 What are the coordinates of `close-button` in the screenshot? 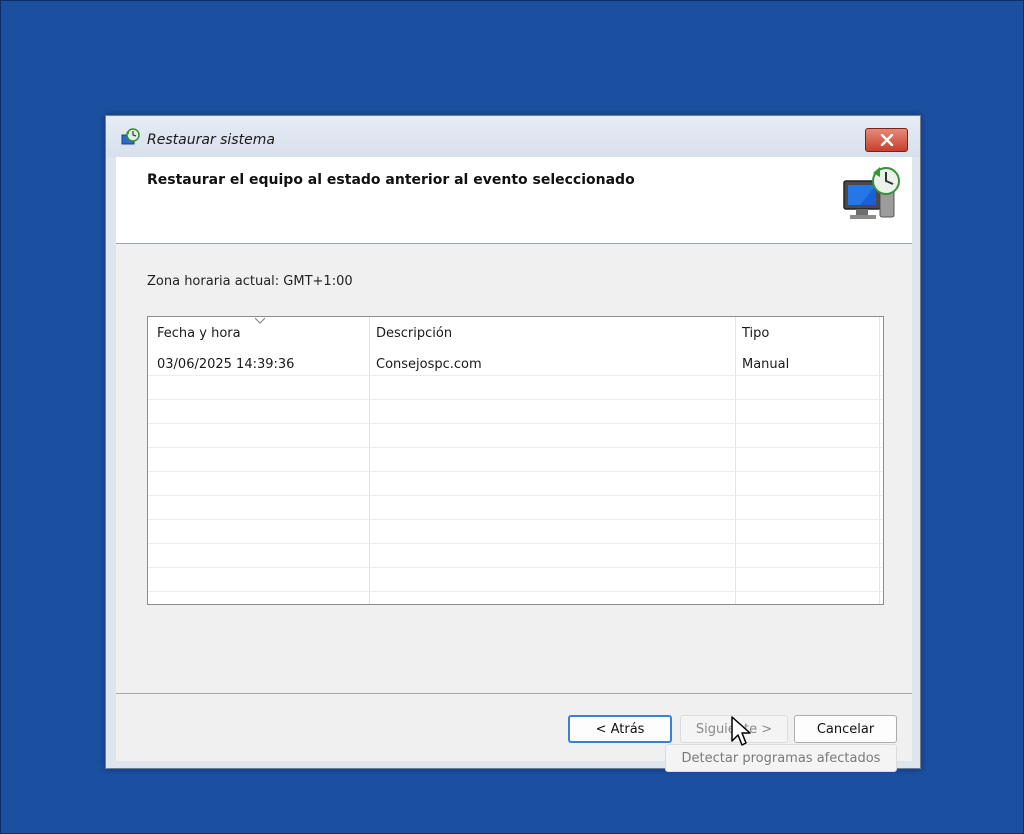 It's located at (886, 140).